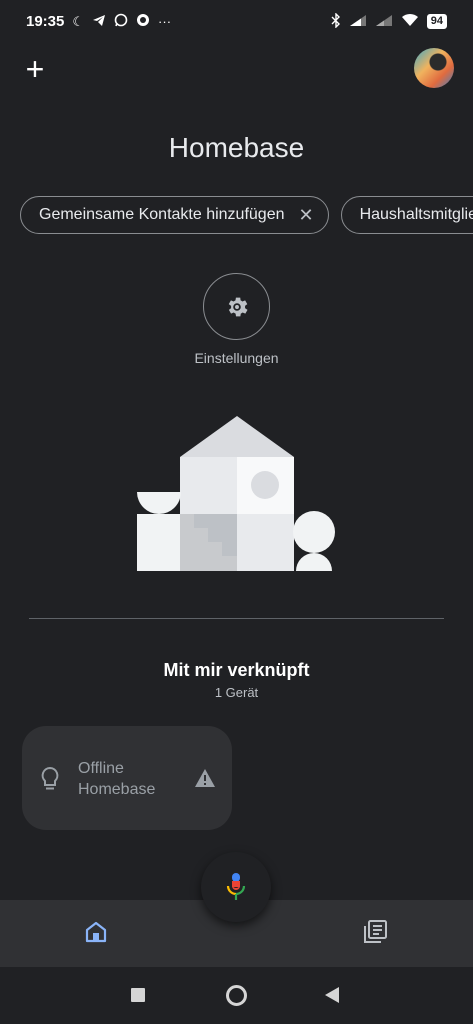 Image resolution: width=473 pixels, height=1024 pixels. What do you see at coordinates (99, 21) in the screenshot?
I see `telegram-icon` at bounding box center [99, 21].